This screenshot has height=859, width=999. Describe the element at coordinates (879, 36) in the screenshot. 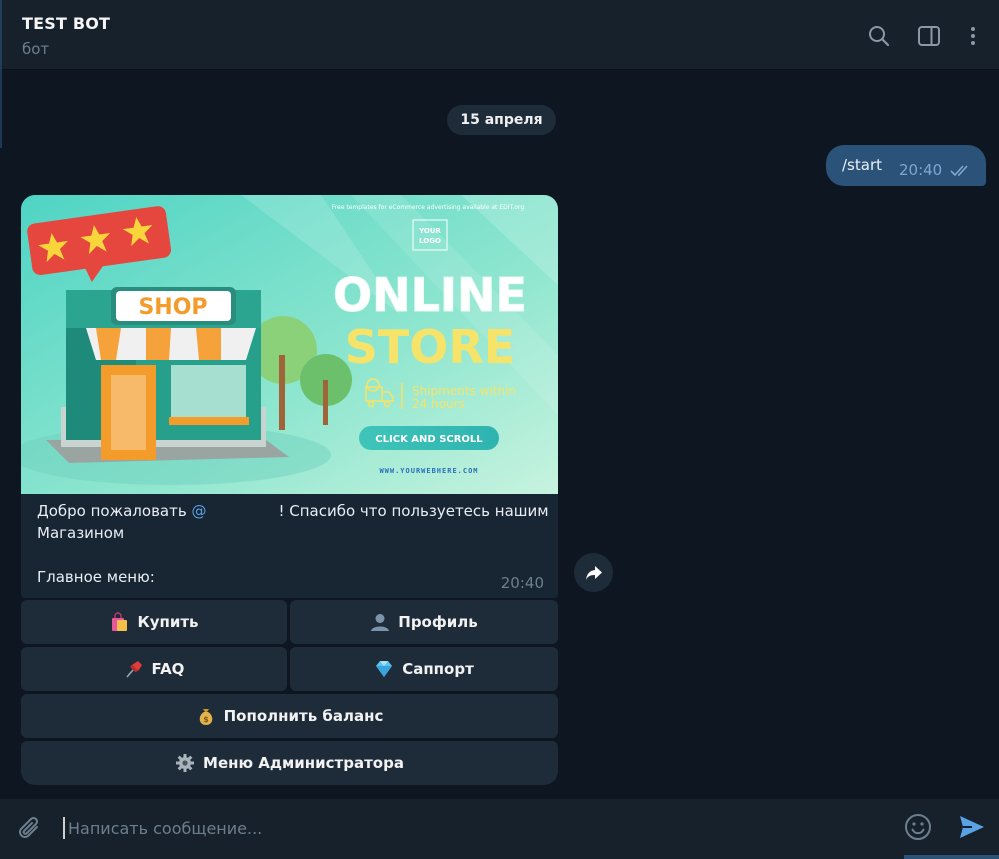

I see `search-icon` at that location.